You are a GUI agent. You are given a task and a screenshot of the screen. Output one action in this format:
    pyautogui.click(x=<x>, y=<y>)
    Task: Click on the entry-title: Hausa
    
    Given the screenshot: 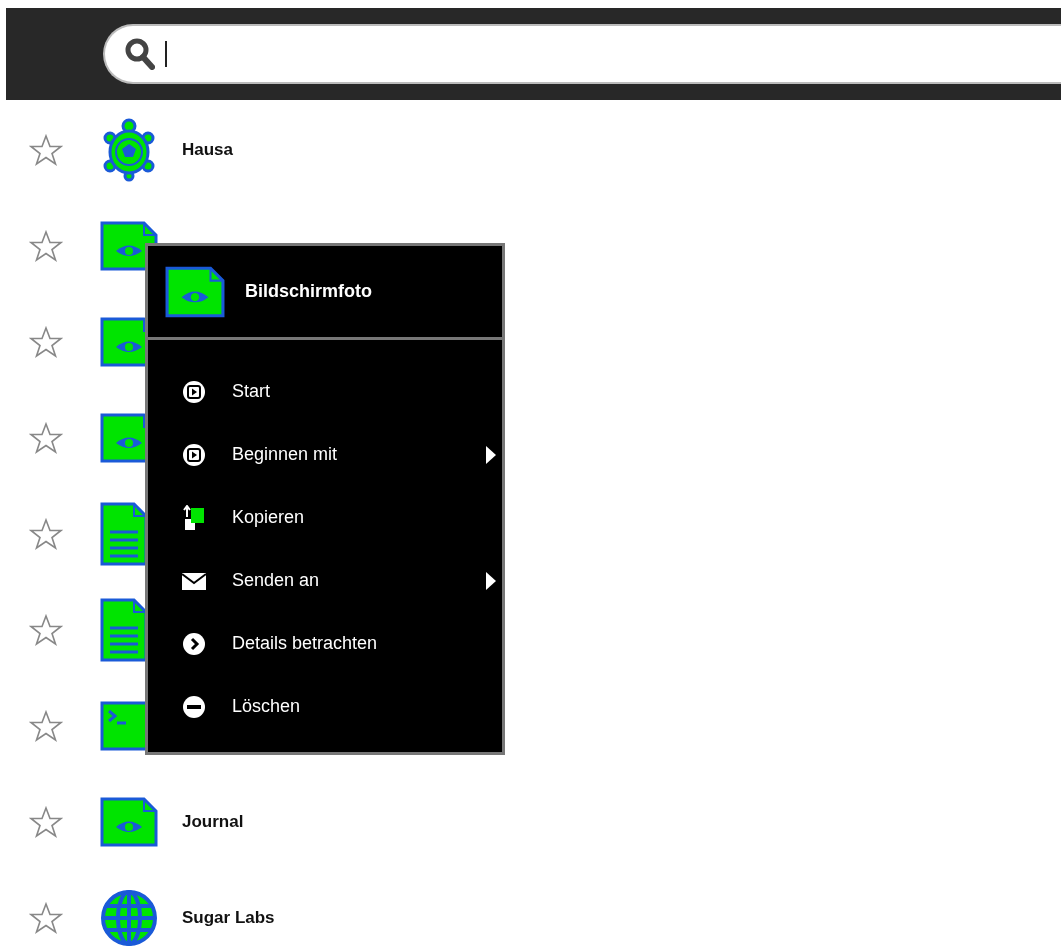 What is the action you would take?
    pyautogui.click(x=208, y=150)
    